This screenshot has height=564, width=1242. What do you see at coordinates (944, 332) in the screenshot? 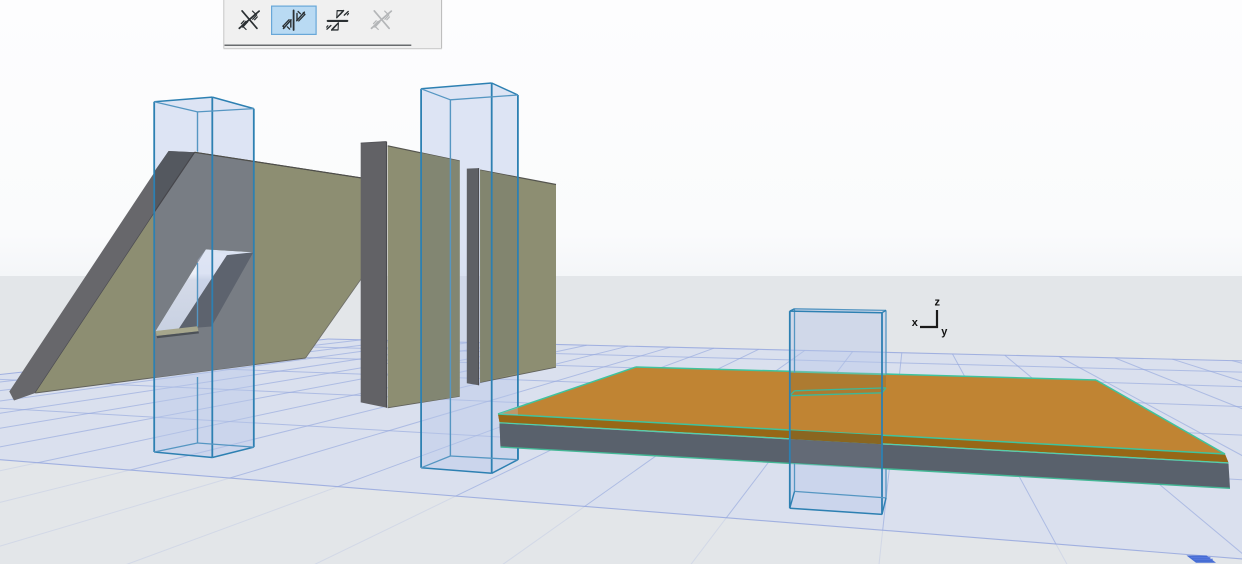
I see `svg-text: y` at bounding box center [944, 332].